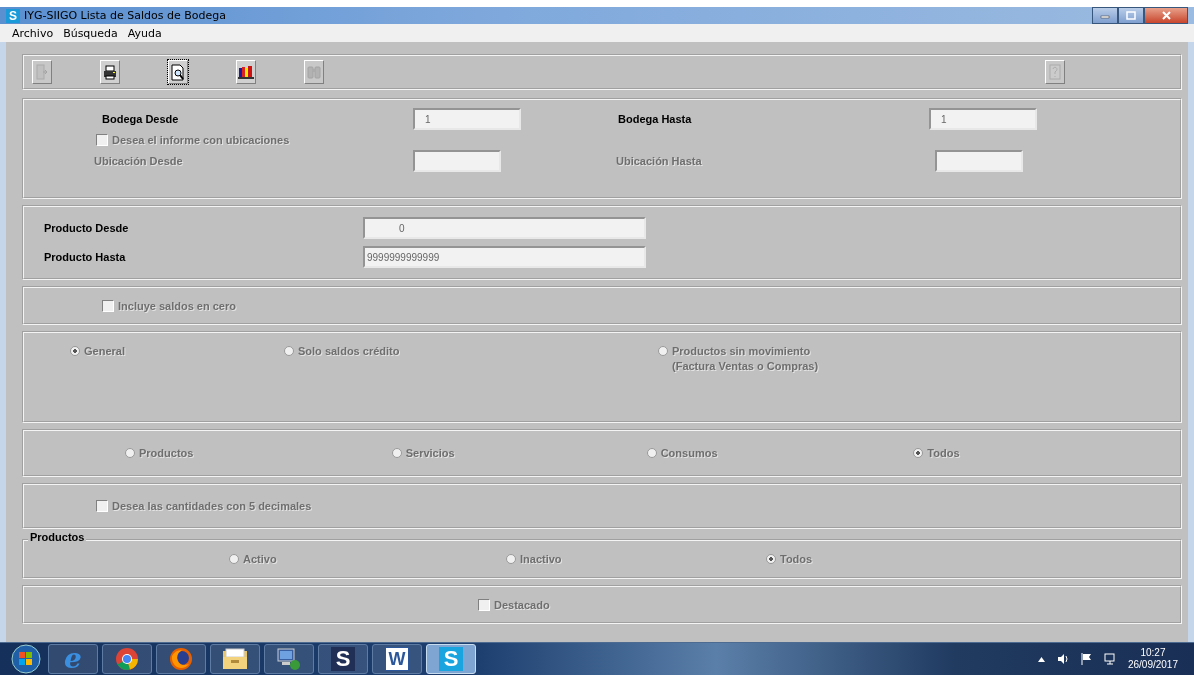 The height and width of the screenshot is (675, 1194). I want to click on option-note: (Factura Ventas o Compras), so click(745, 366).